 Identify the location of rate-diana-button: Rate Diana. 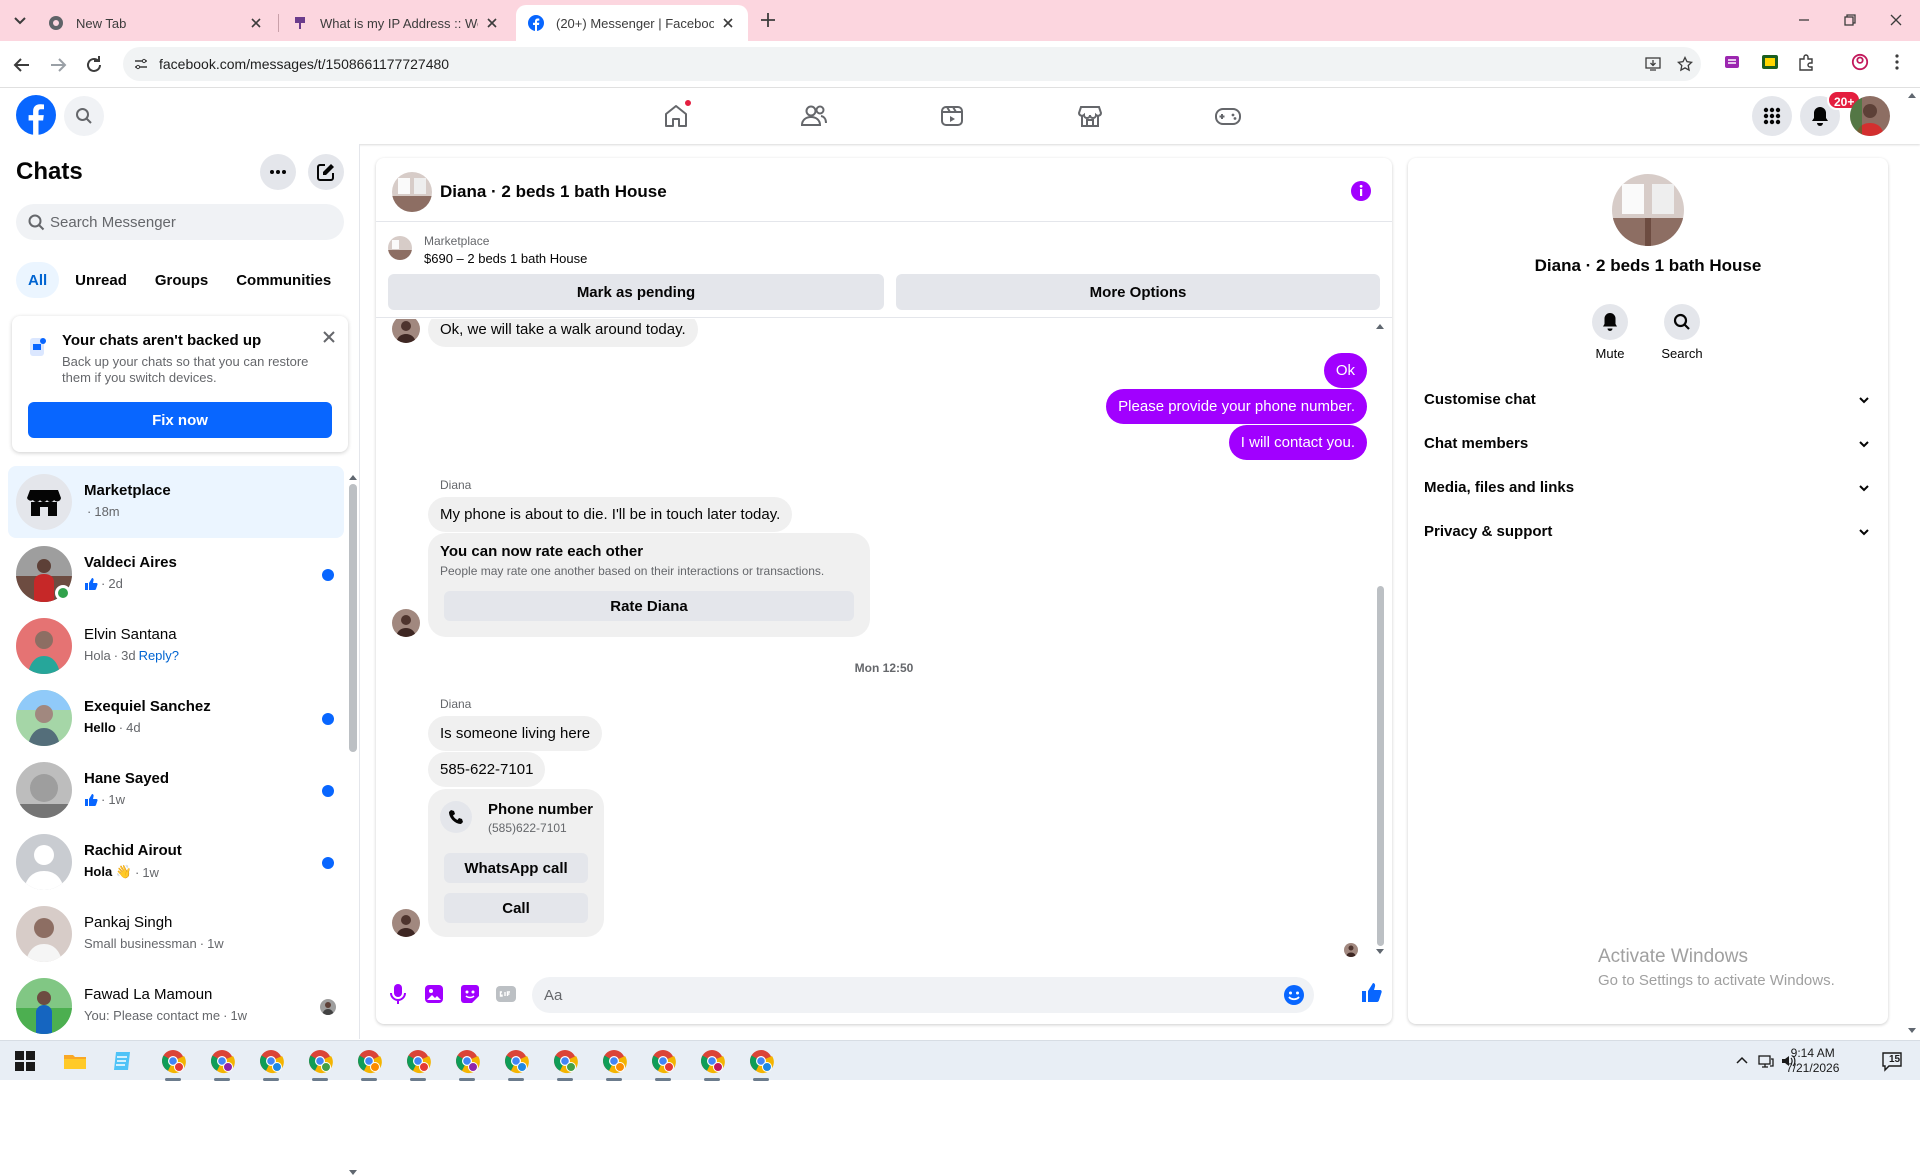
(649, 606).